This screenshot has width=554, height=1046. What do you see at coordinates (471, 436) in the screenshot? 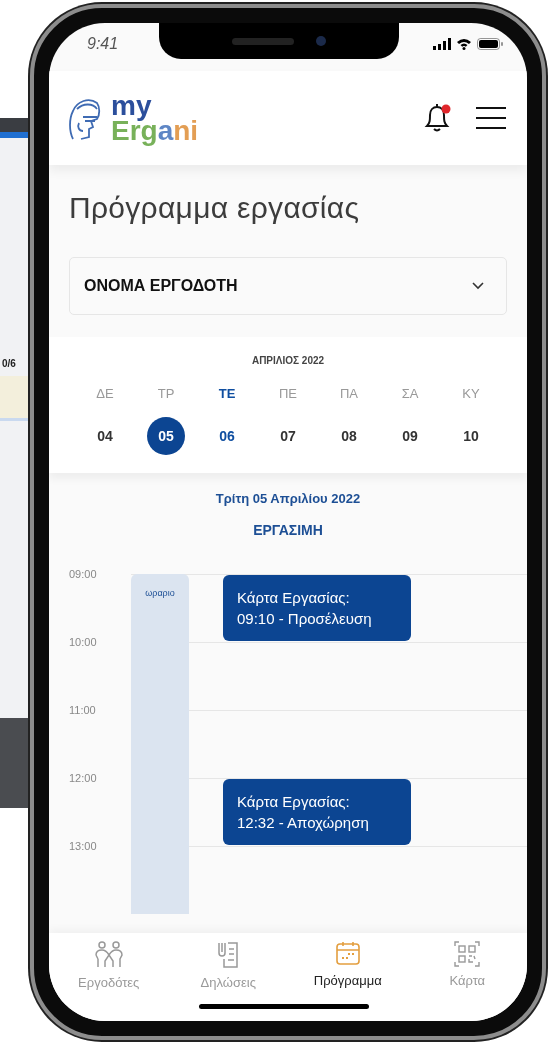
I see `date-button: 10` at bounding box center [471, 436].